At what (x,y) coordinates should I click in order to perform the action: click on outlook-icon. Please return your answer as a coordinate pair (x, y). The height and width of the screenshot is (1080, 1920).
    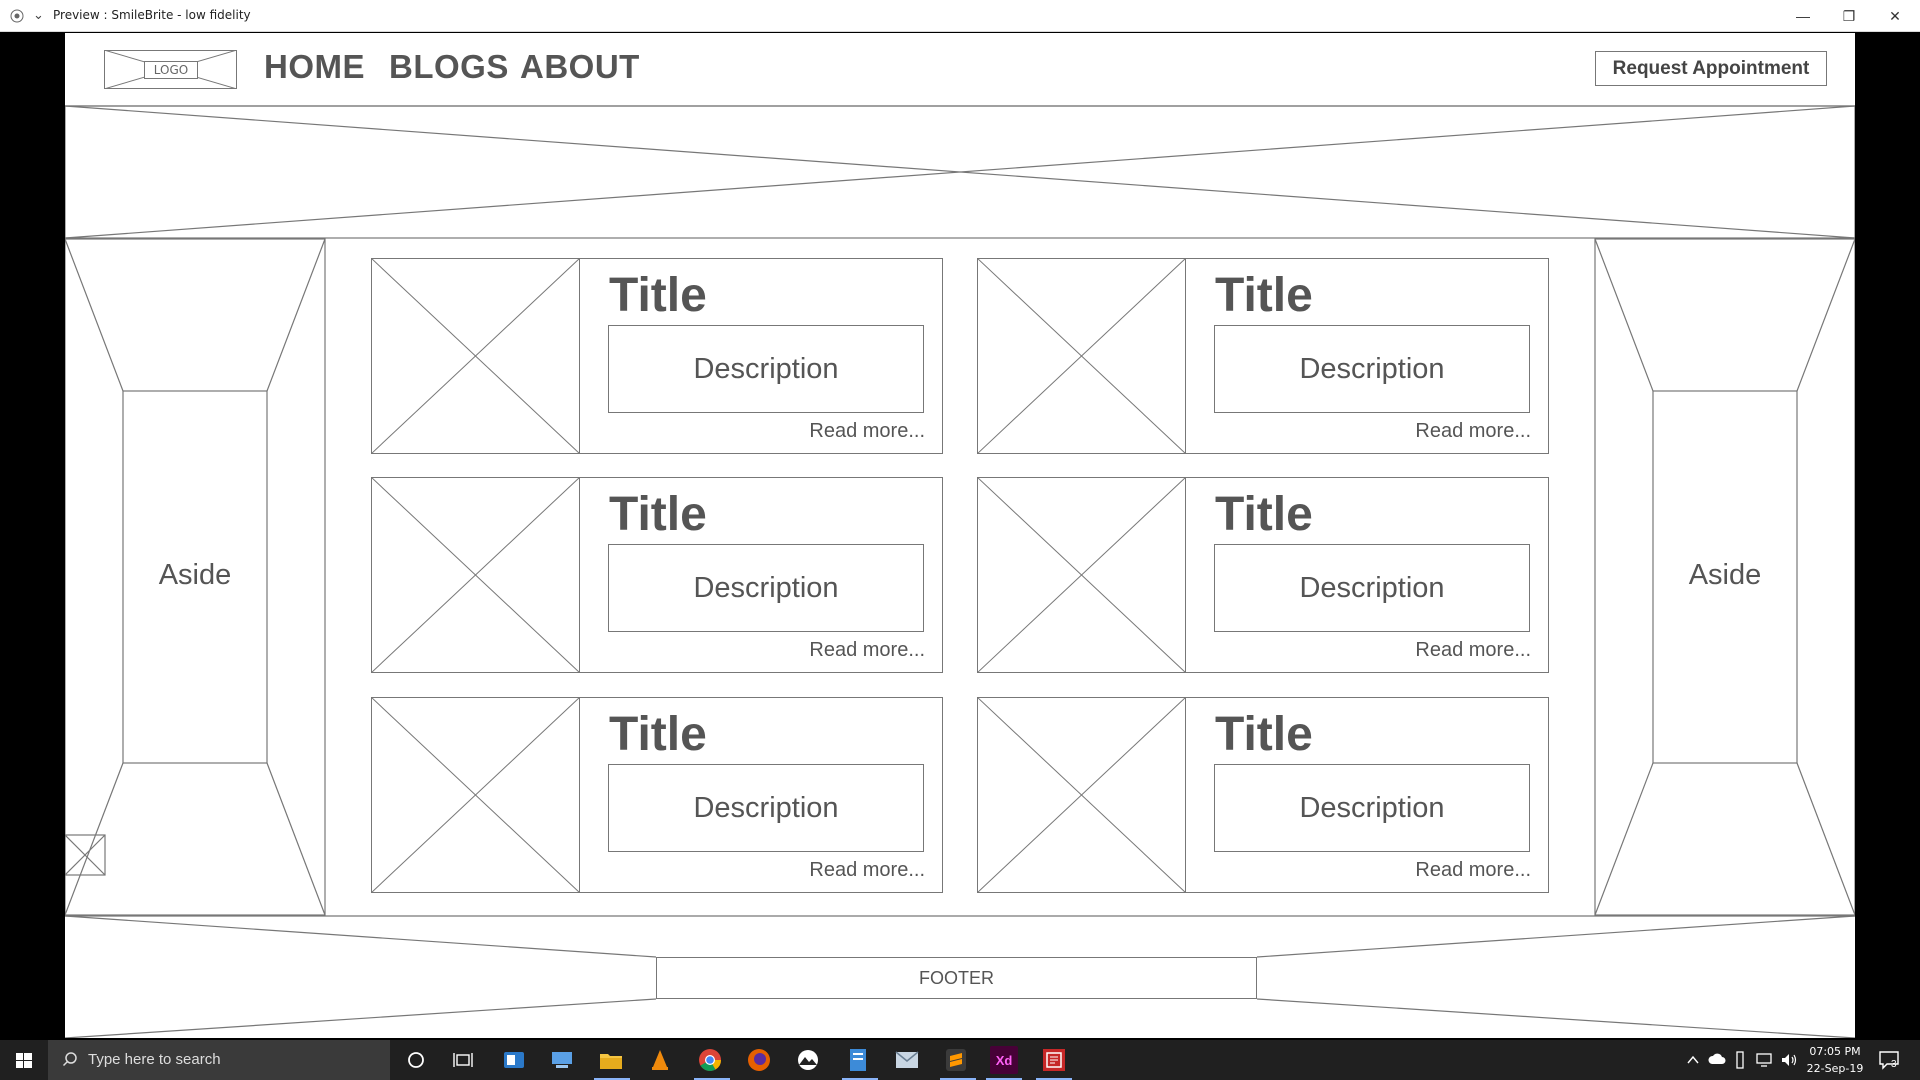
    Looking at the image, I should click on (514, 1060).